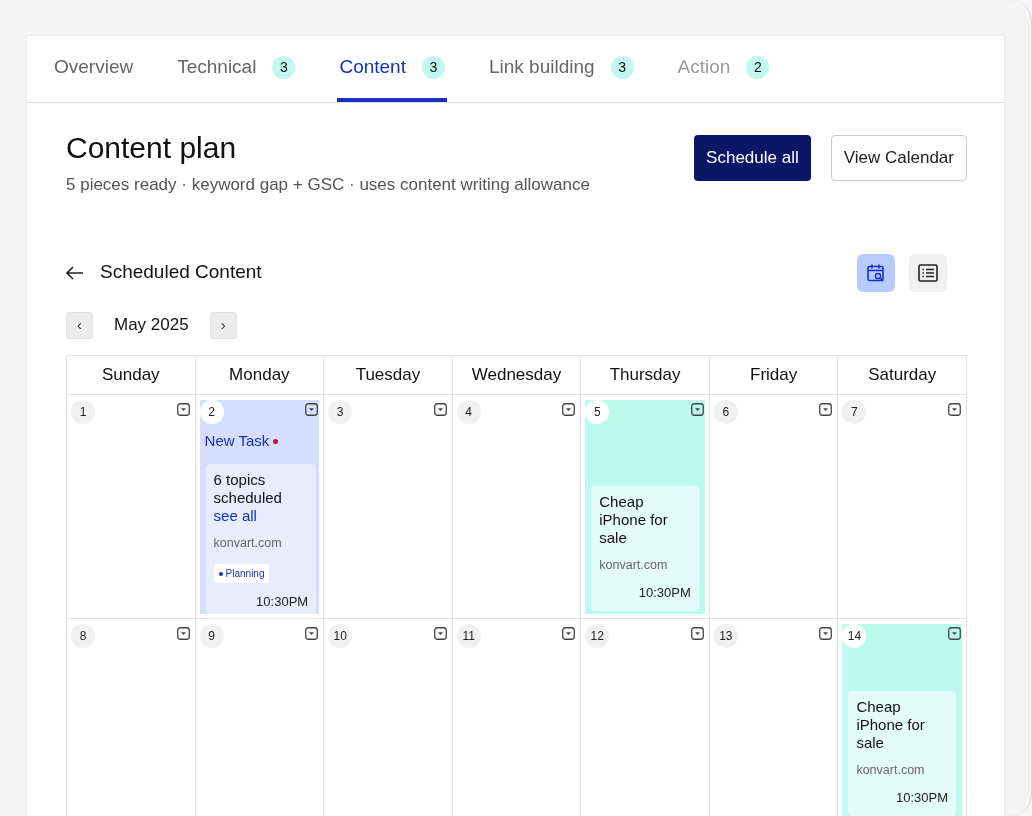 This screenshot has width=1032, height=816. What do you see at coordinates (340, 411) in the screenshot?
I see `day-number: 3` at bounding box center [340, 411].